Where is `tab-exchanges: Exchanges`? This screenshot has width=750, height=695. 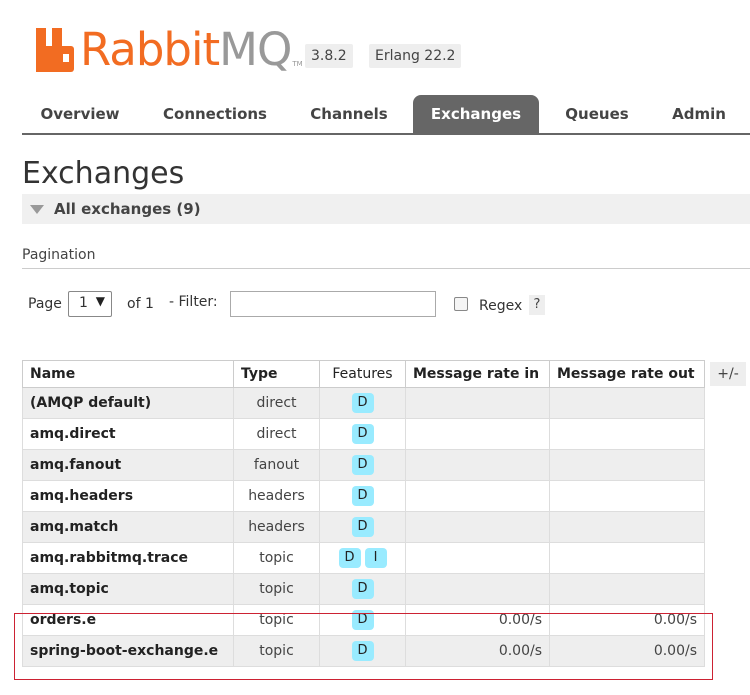
tab-exchanges: Exchanges is located at coordinates (476, 114).